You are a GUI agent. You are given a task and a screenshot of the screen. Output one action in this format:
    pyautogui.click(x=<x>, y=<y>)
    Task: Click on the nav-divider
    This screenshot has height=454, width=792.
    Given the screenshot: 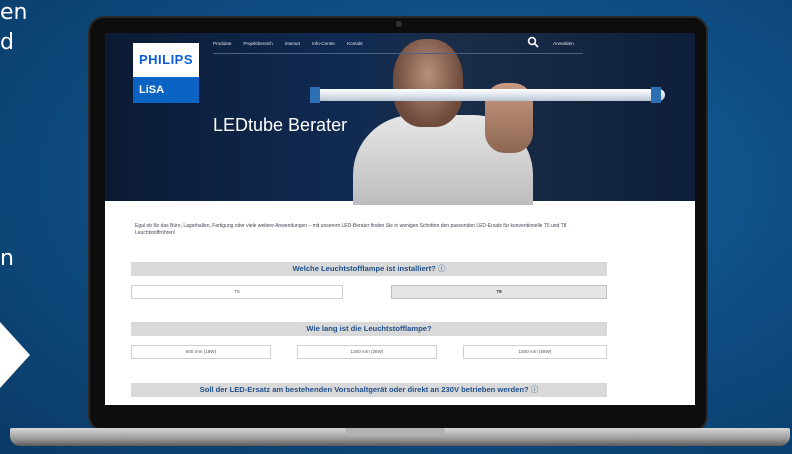 What is the action you would take?
    pyautogui.click(x=398, y=53)
    